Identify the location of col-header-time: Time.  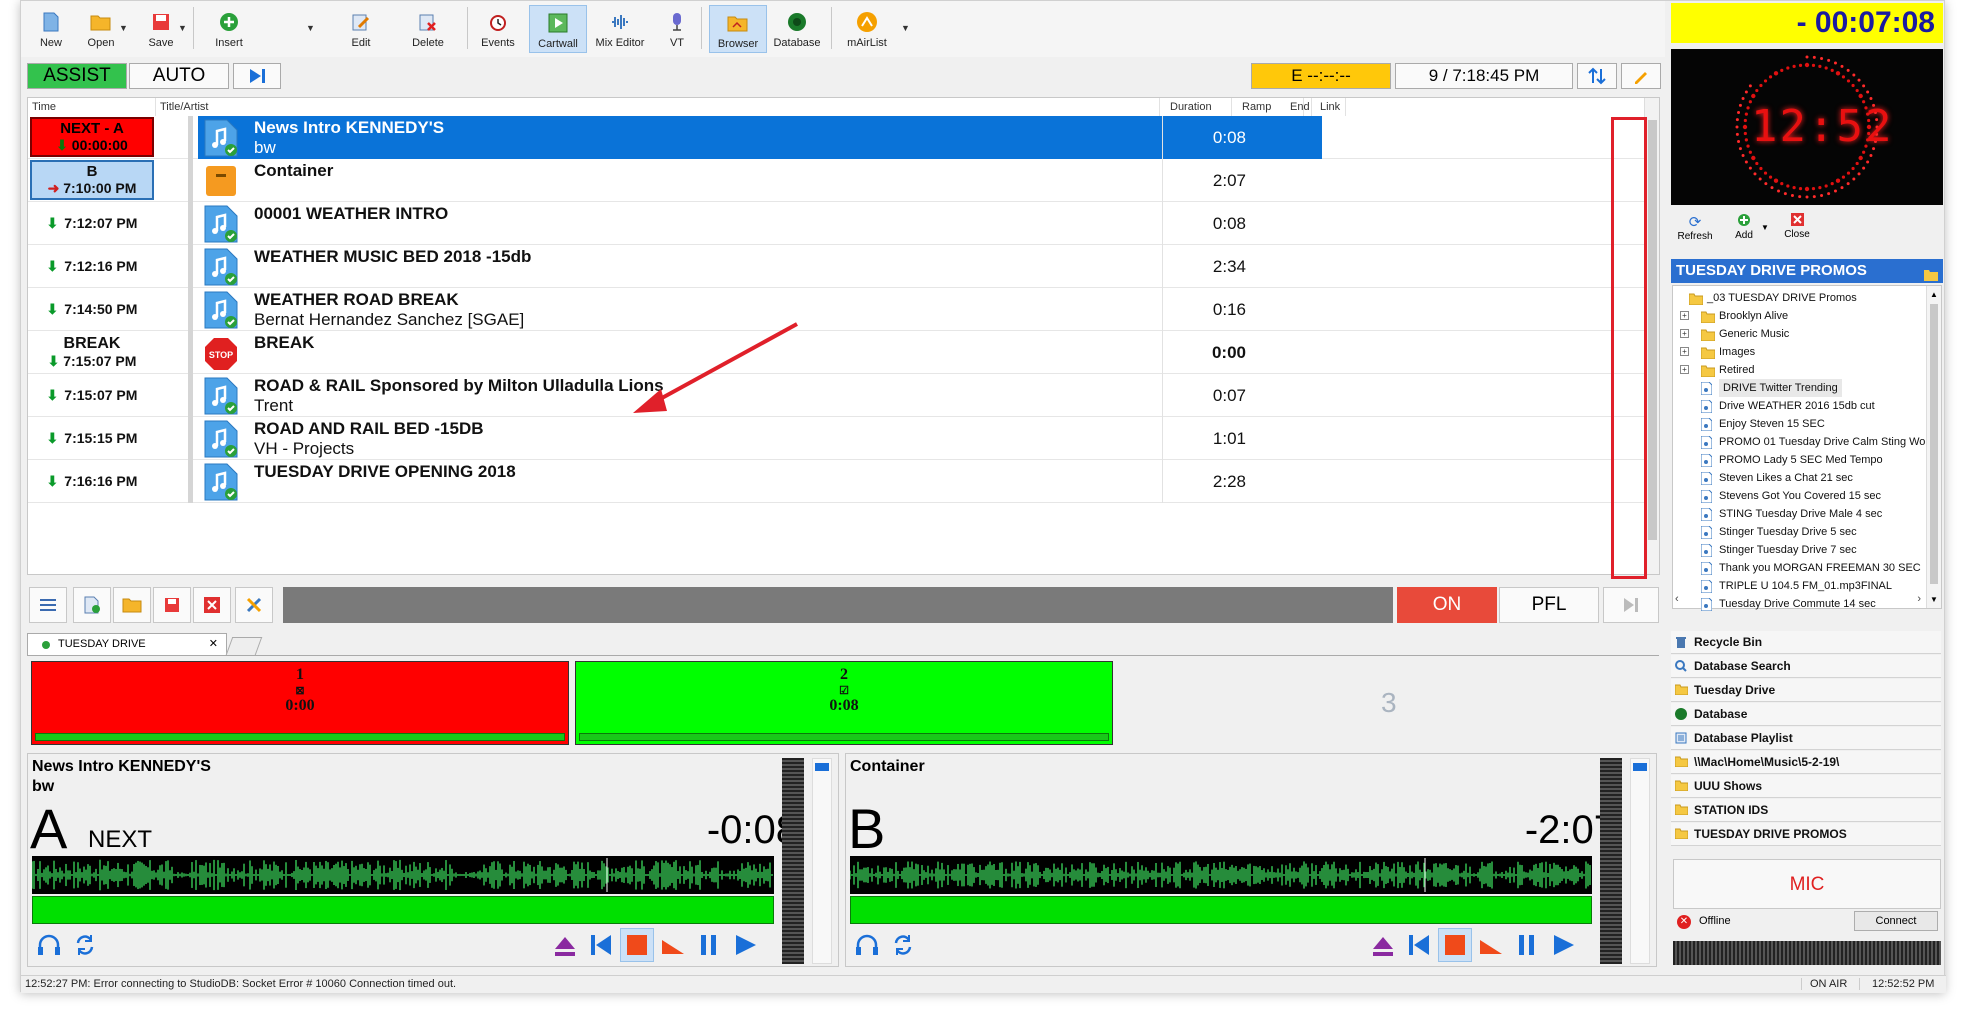
(92, 107).